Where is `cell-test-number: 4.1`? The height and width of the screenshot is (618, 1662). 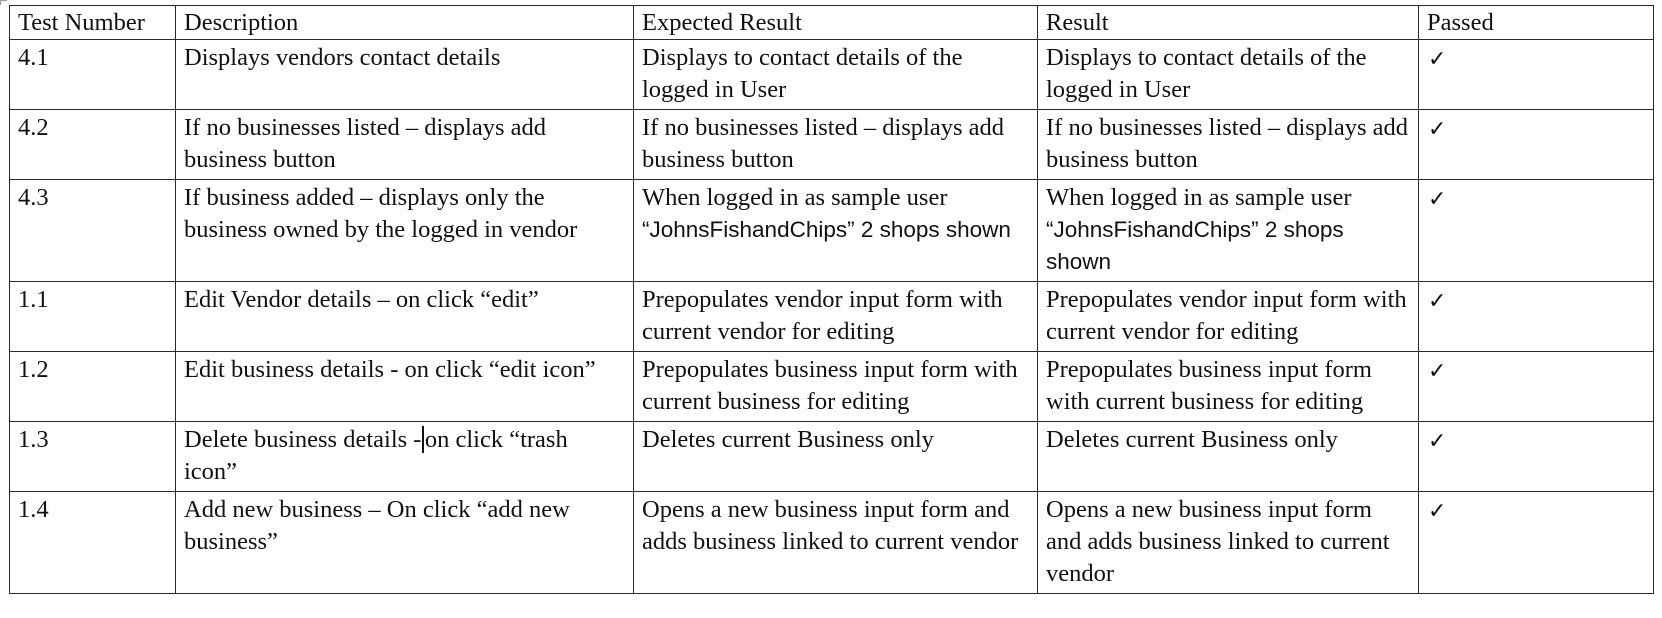
cell-test-number: 4.1 is located at coordinates (92, 74).